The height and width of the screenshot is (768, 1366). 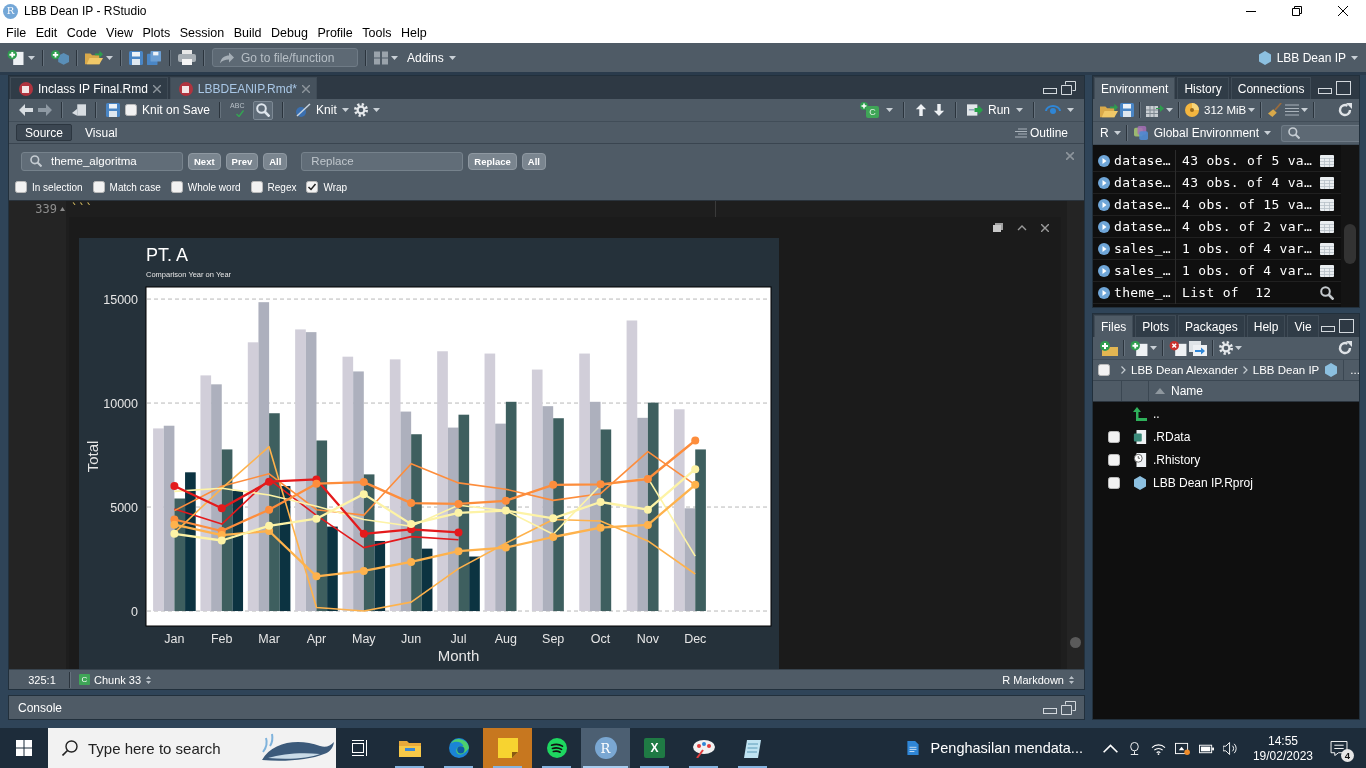 I want to click on search-box: Type here to search, so click(x=192, y=748).